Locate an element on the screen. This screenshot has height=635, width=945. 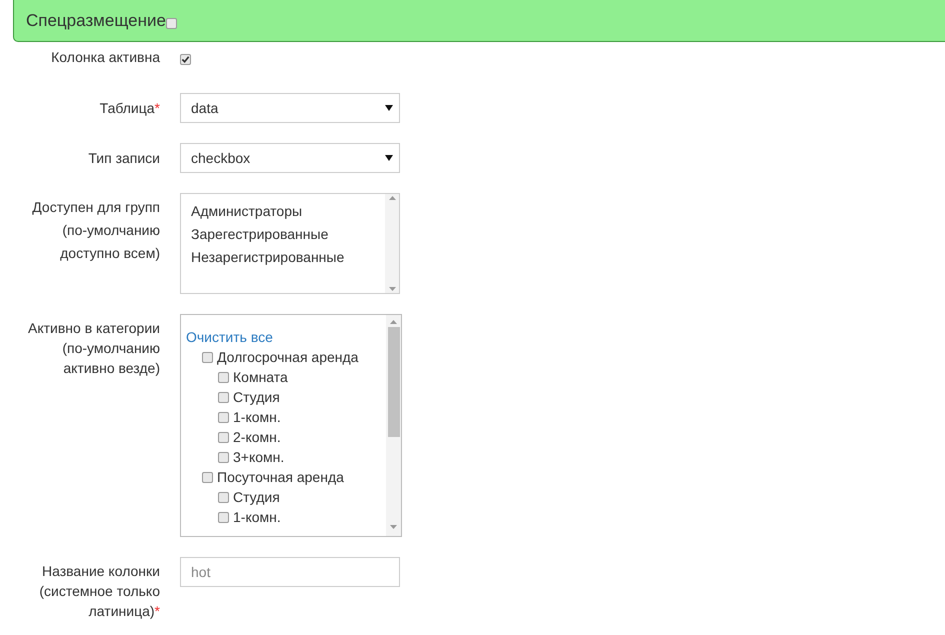
field-label: Колонка активна is located at coordinates (105, 57).